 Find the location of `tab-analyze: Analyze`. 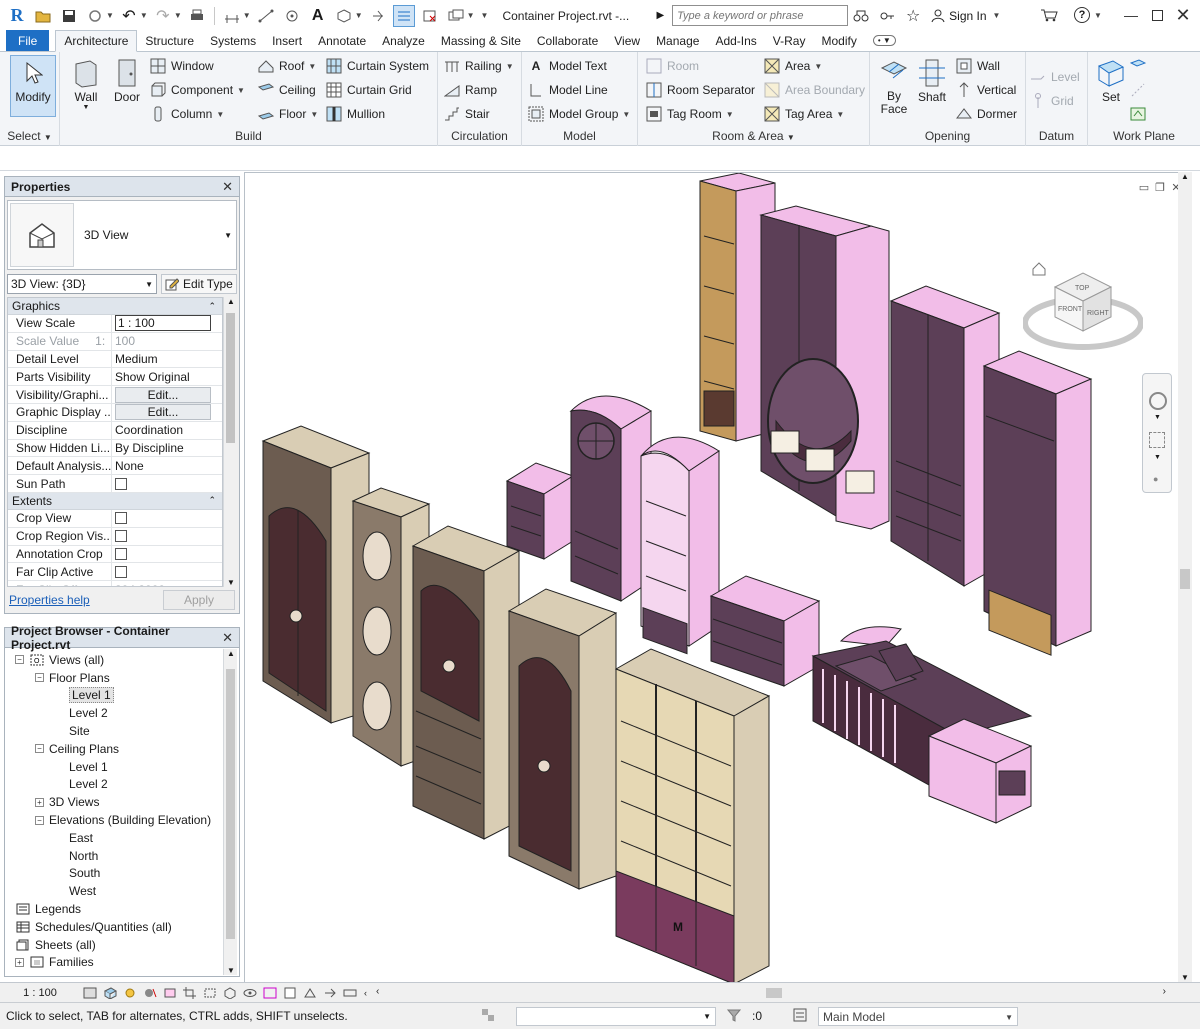

tab-analyze: Analyze is located at coordinates (403, 40).